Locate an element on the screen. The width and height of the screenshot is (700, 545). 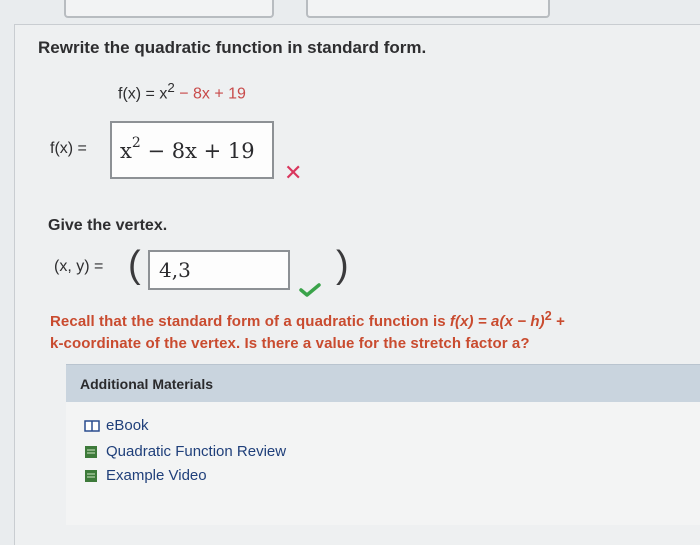
additional-materials-title: Additional Materials is located at coordinates (147, 384).